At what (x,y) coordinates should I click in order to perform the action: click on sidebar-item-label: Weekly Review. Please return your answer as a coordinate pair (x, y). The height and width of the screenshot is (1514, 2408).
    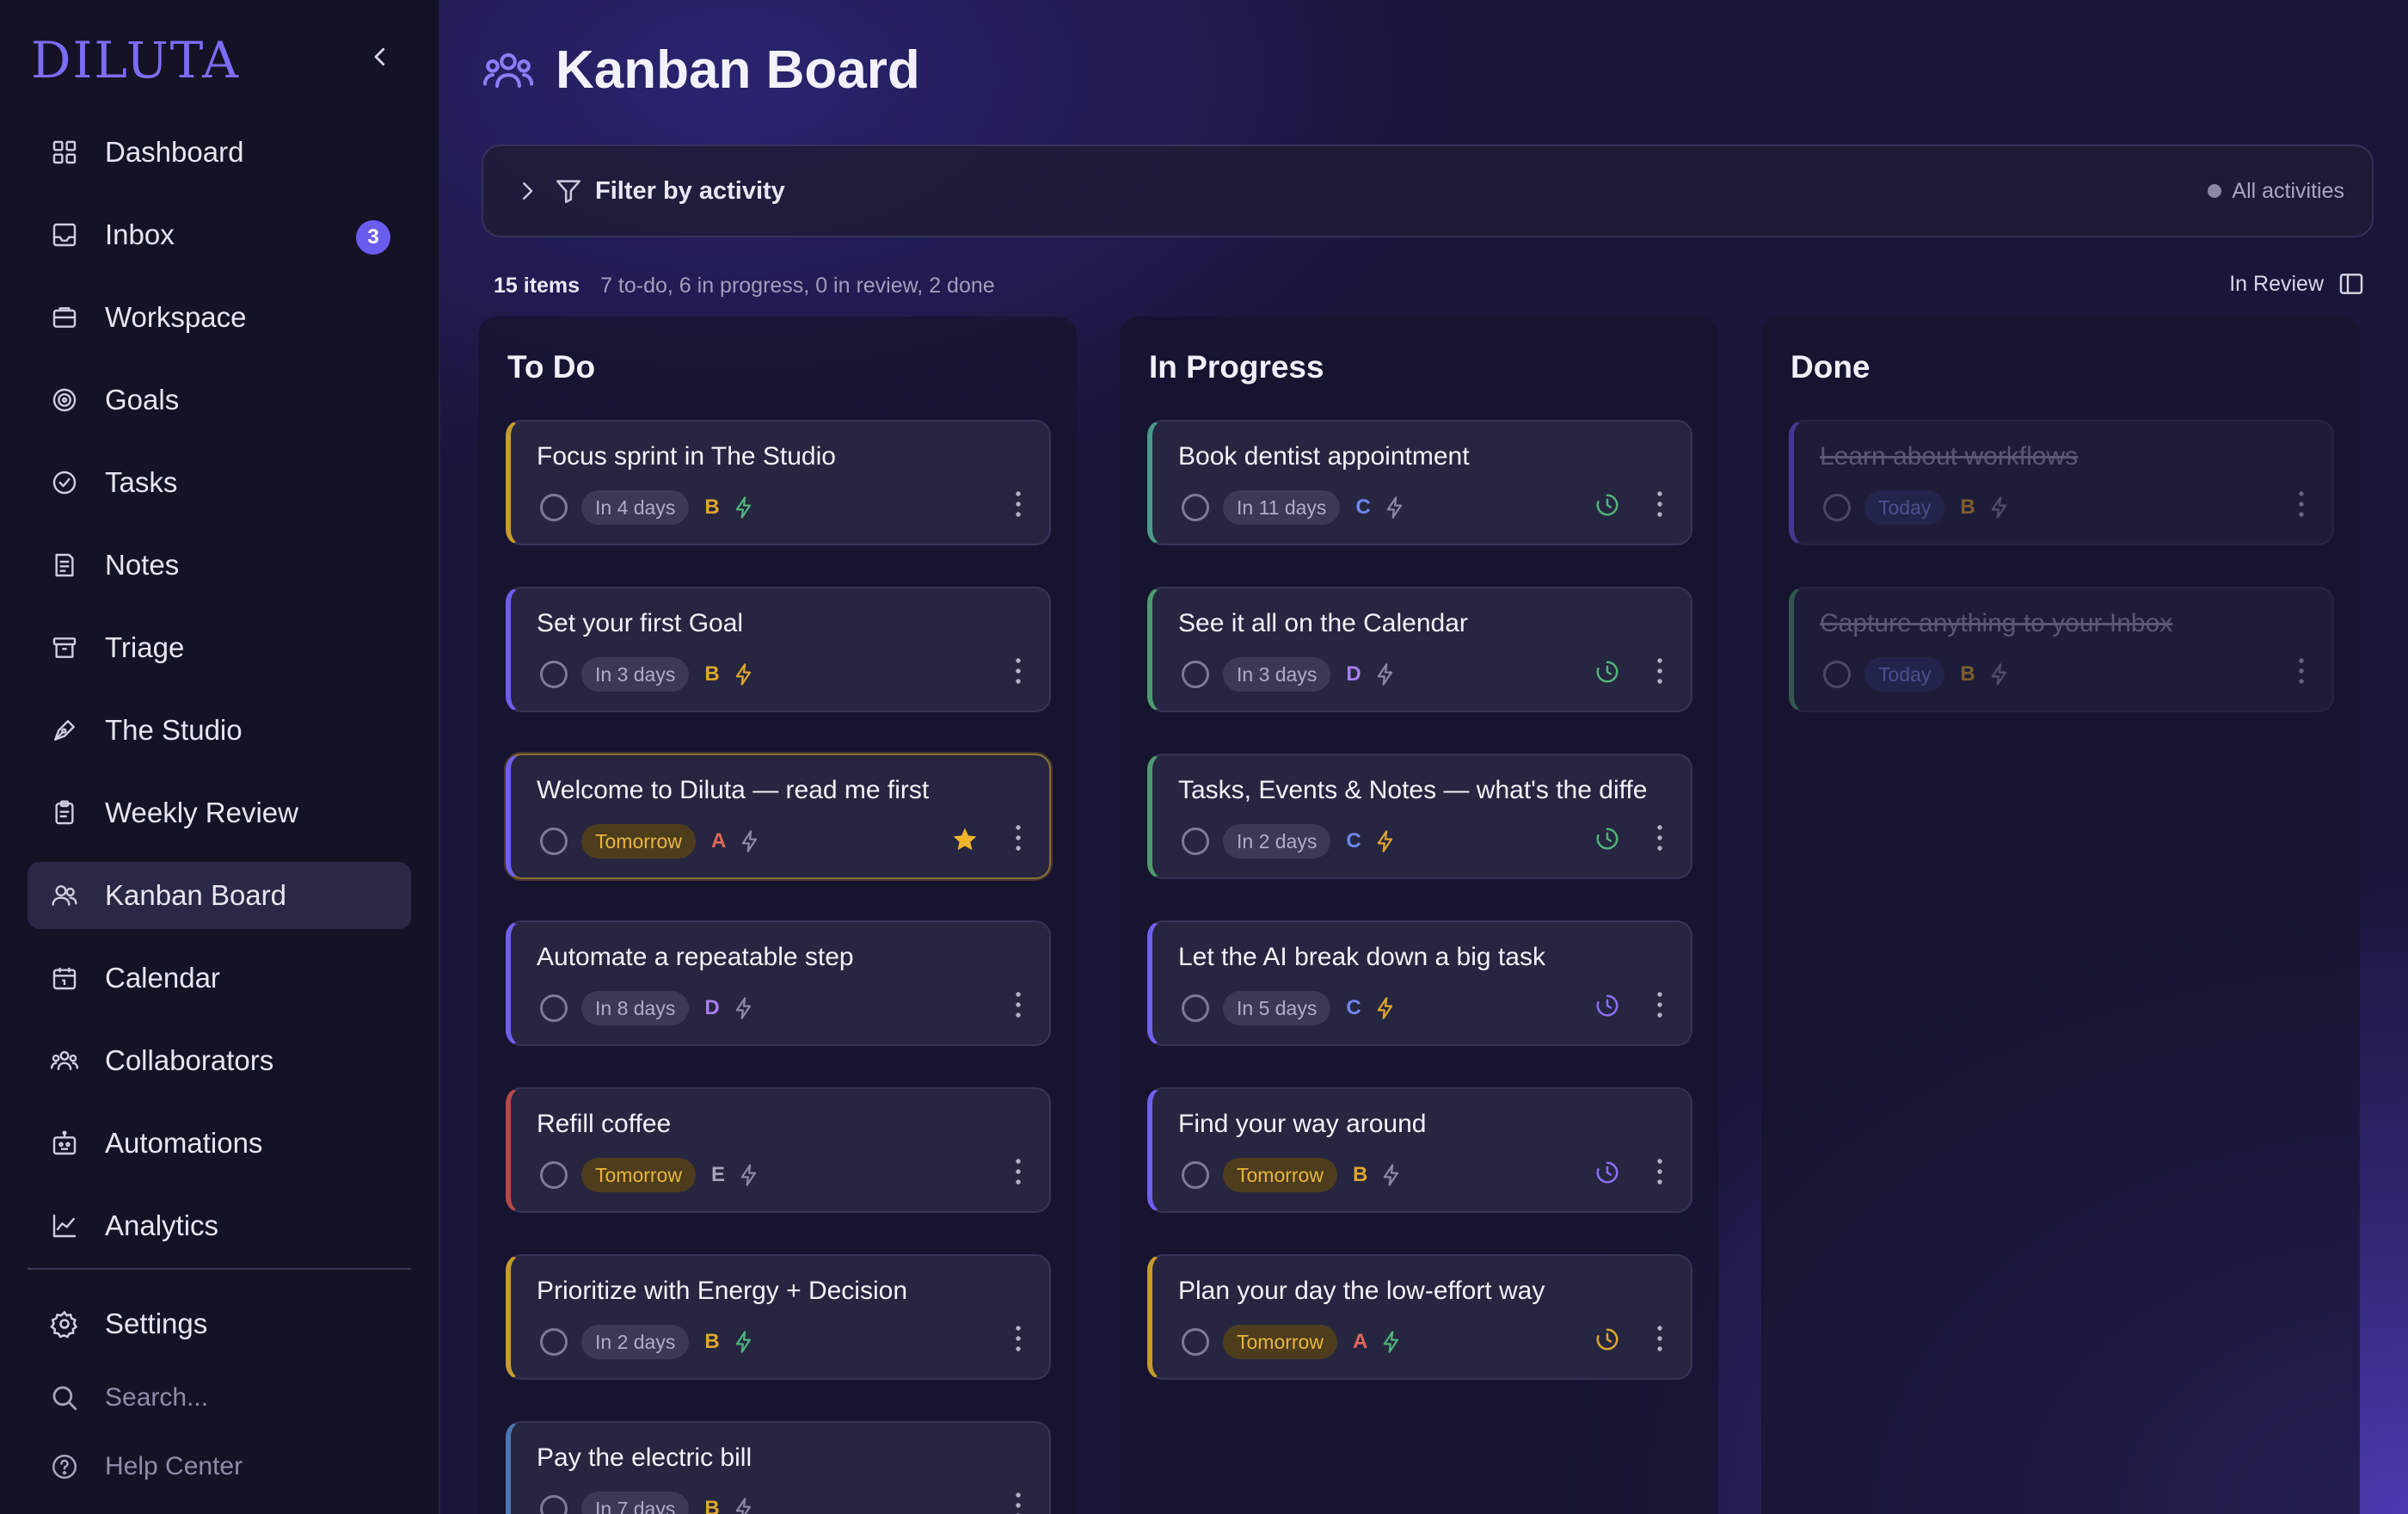
    Looking at the image, I should click on (201, 812).